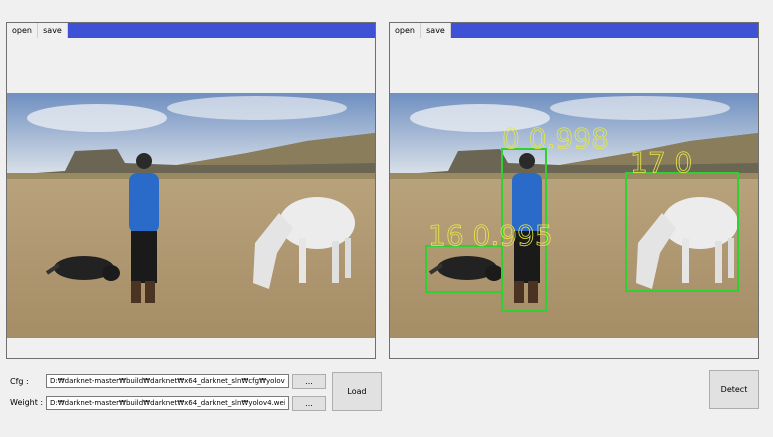 This screenshot has height=437, width=773. Describe the element at coordinates (53, 30) in the screenshot. I see `source-save-button: save` at that location.